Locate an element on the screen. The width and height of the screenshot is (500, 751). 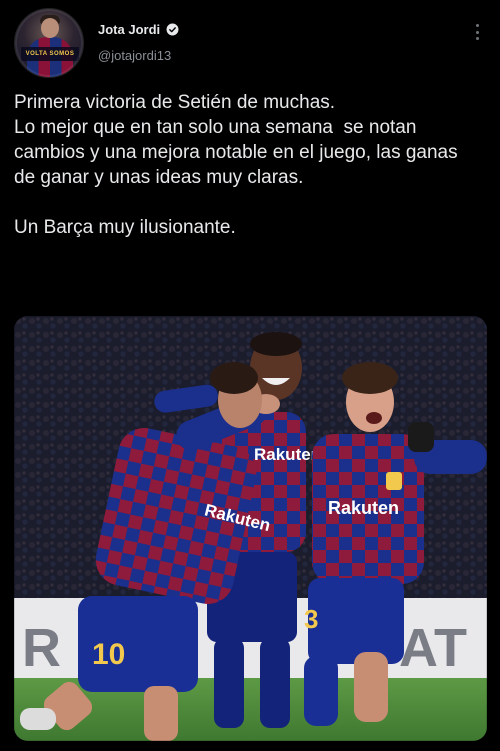
more-options-icon is located at coordinates (477, 32).